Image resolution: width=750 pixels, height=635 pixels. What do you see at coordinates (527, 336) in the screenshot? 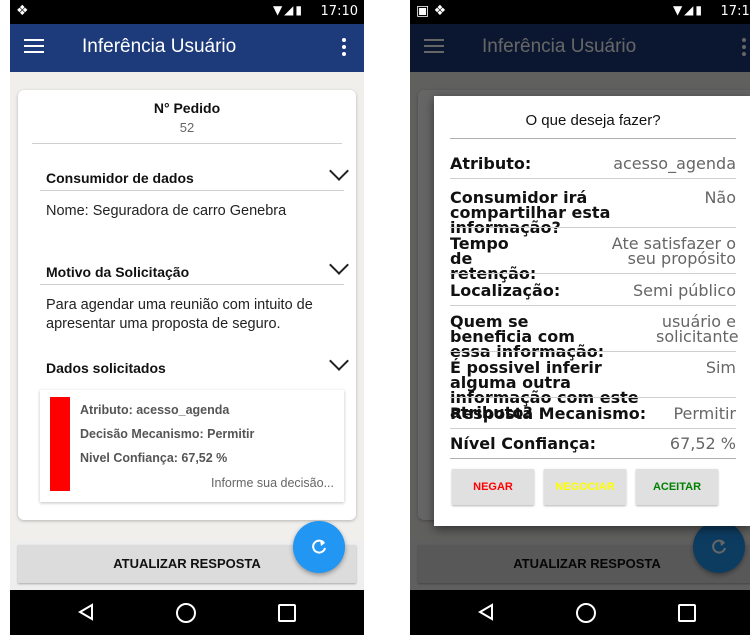
I see `row-label: Quem se beneficia com essa informação:` at bounding box center [527, 336].